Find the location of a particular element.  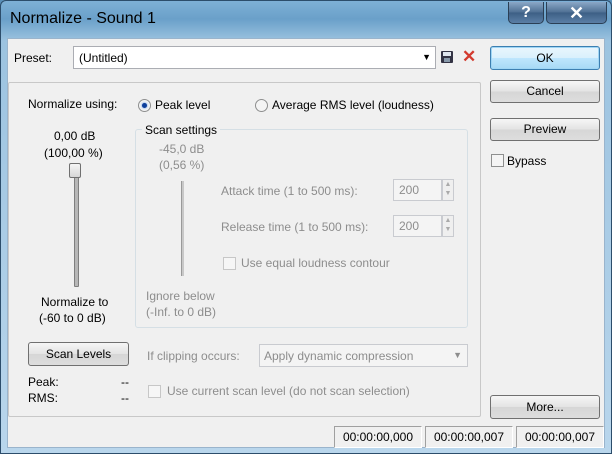

scan-slider-track is located at coordinates (182, 228).